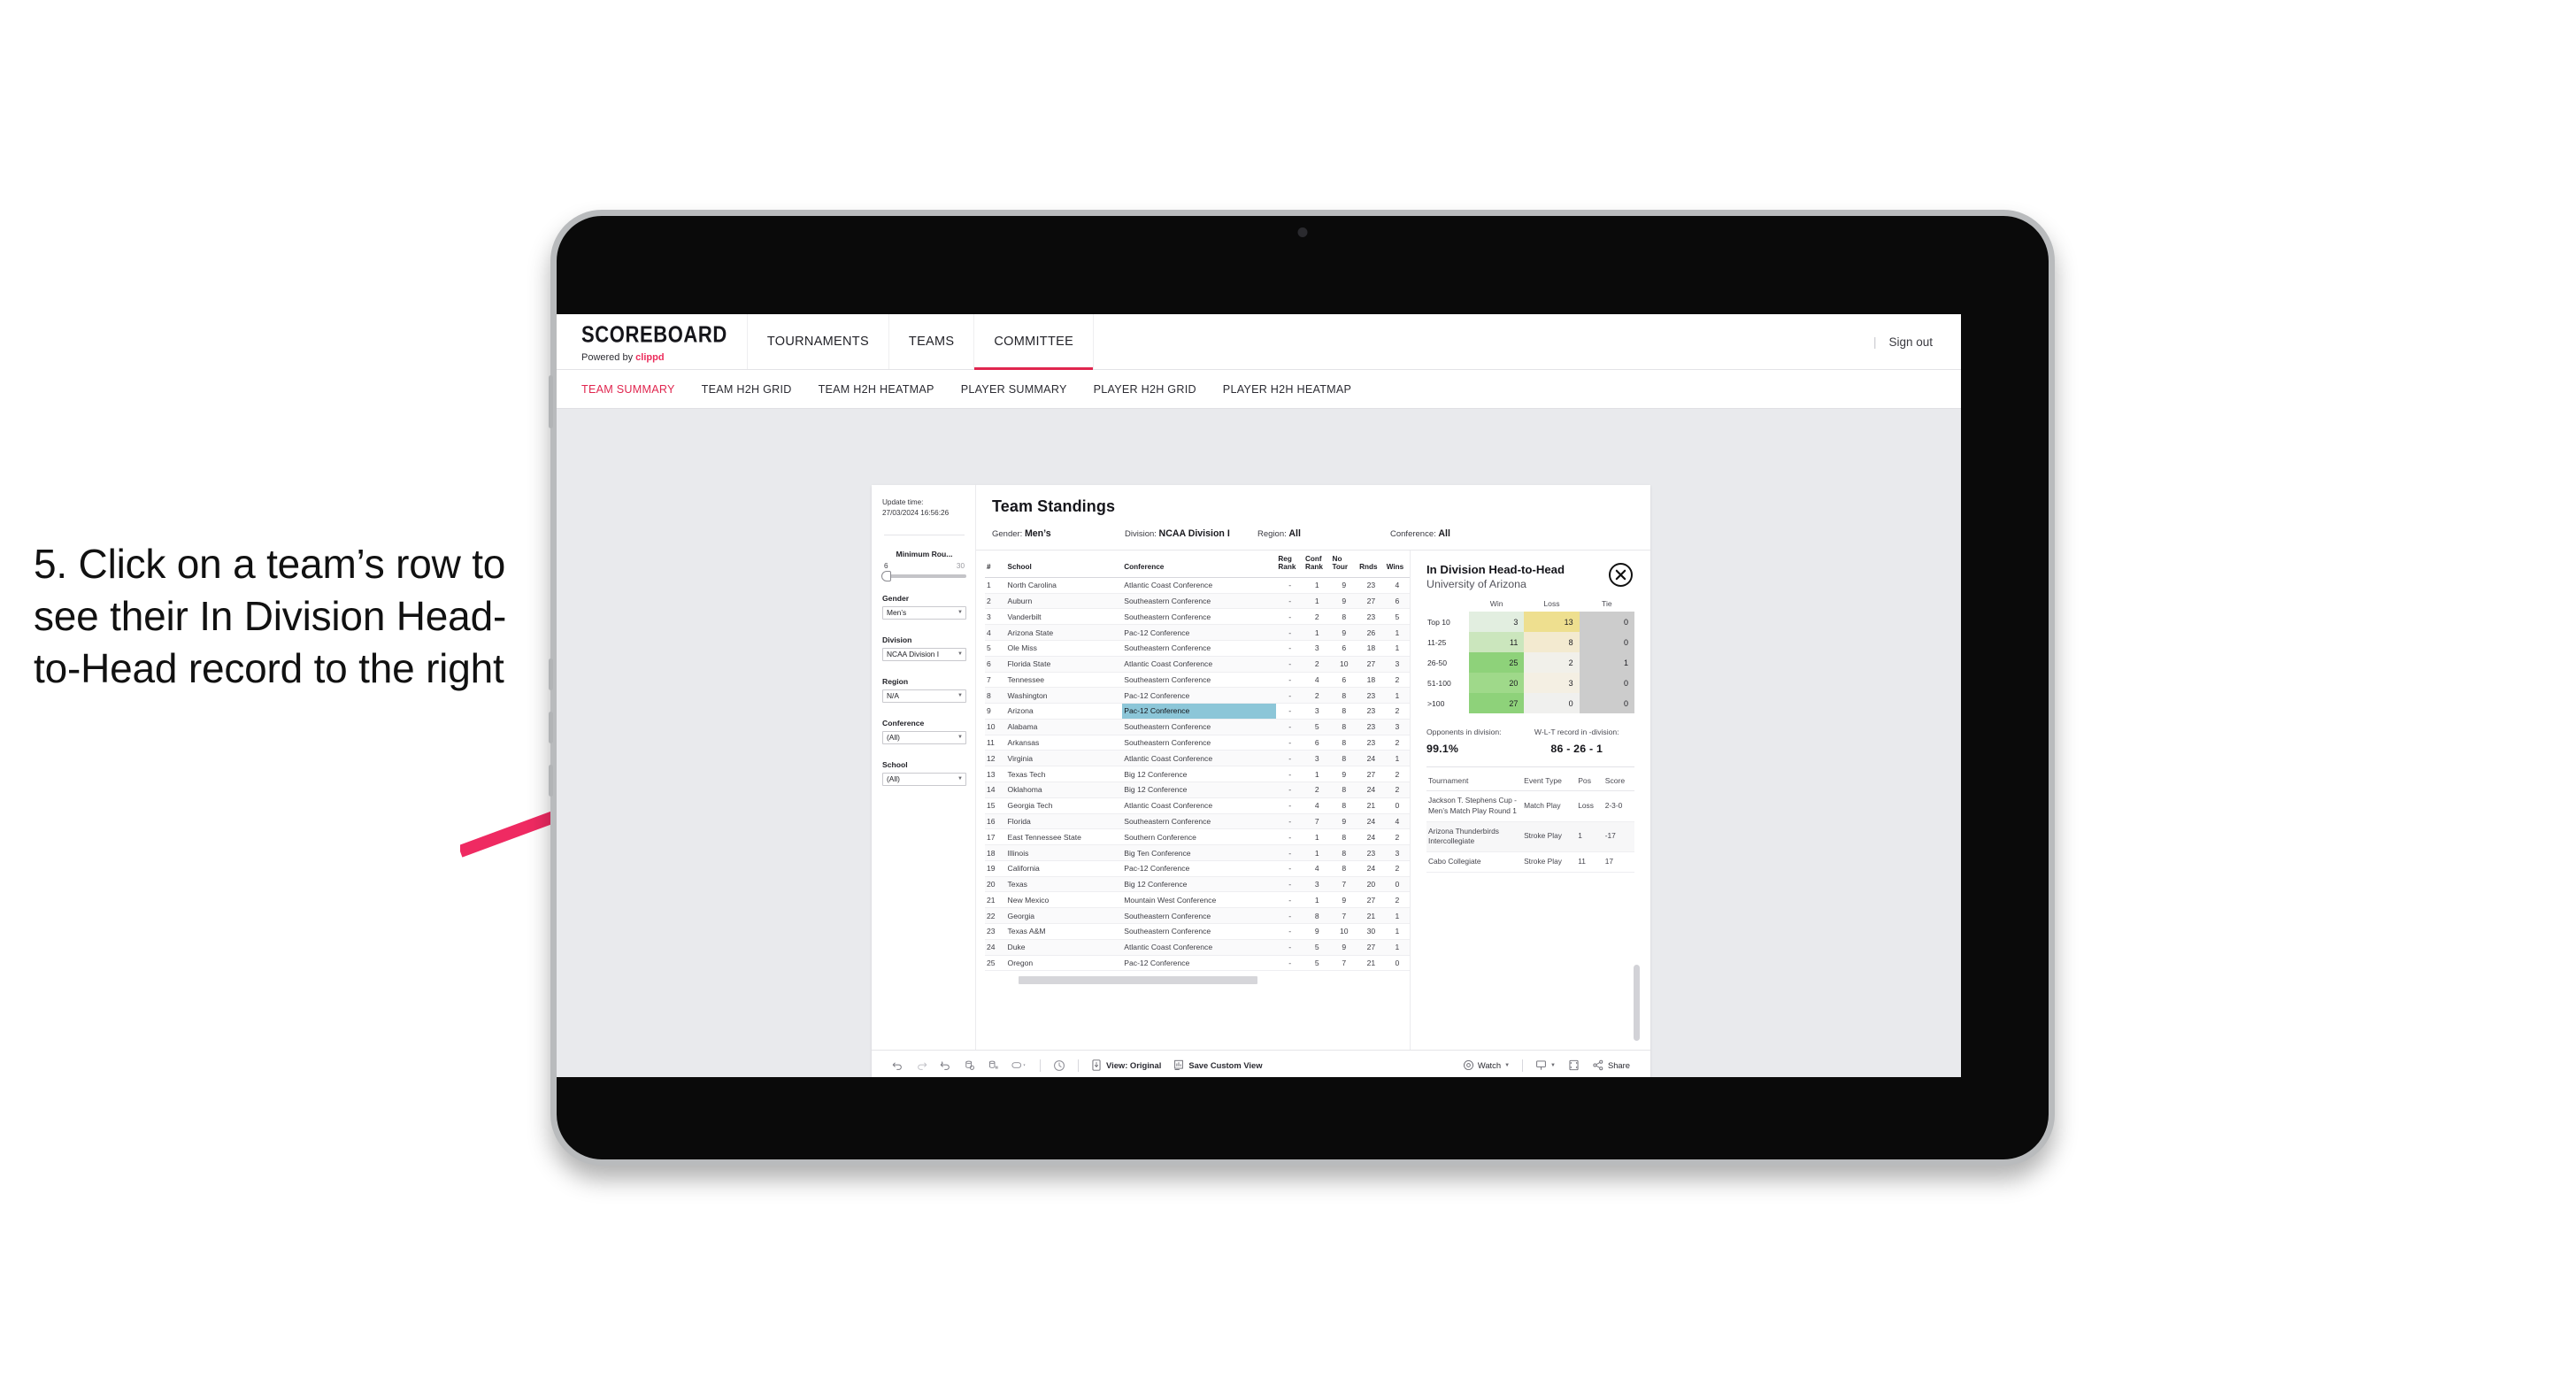 The image size is (2576, 1386). I want to click on top-nav-items: TOURNAMENTS TEAMS COMMITTEE, so click(921, 342).